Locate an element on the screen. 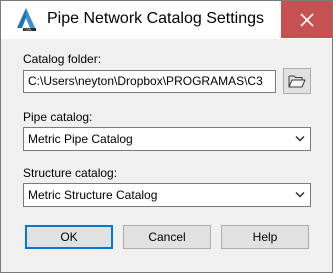 The height and width of the screenshot is (273, 333). folder-open-icon is located at coordinates (297, 81).